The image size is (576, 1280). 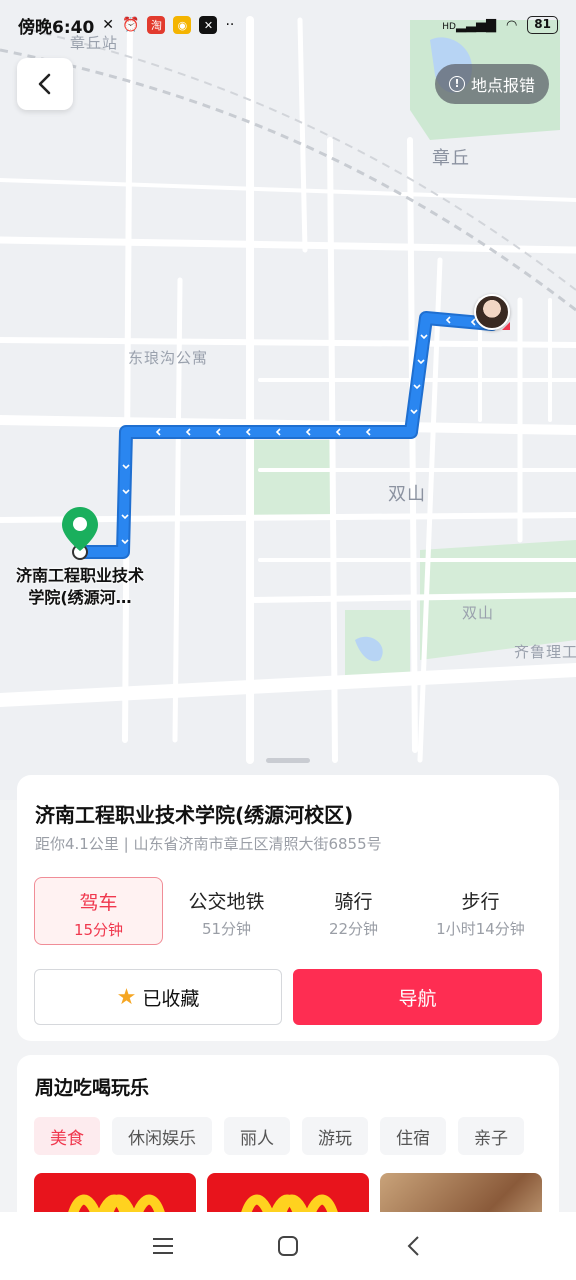 I want to click on more-notifications-icon: ··, so click(x=230, y=25).